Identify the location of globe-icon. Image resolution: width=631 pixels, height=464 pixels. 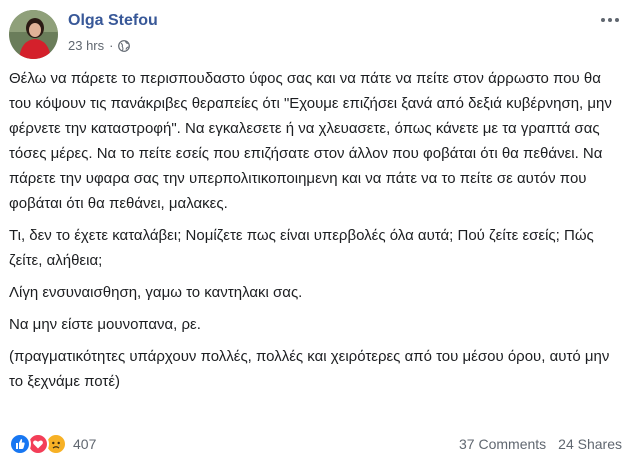
(124, 45).